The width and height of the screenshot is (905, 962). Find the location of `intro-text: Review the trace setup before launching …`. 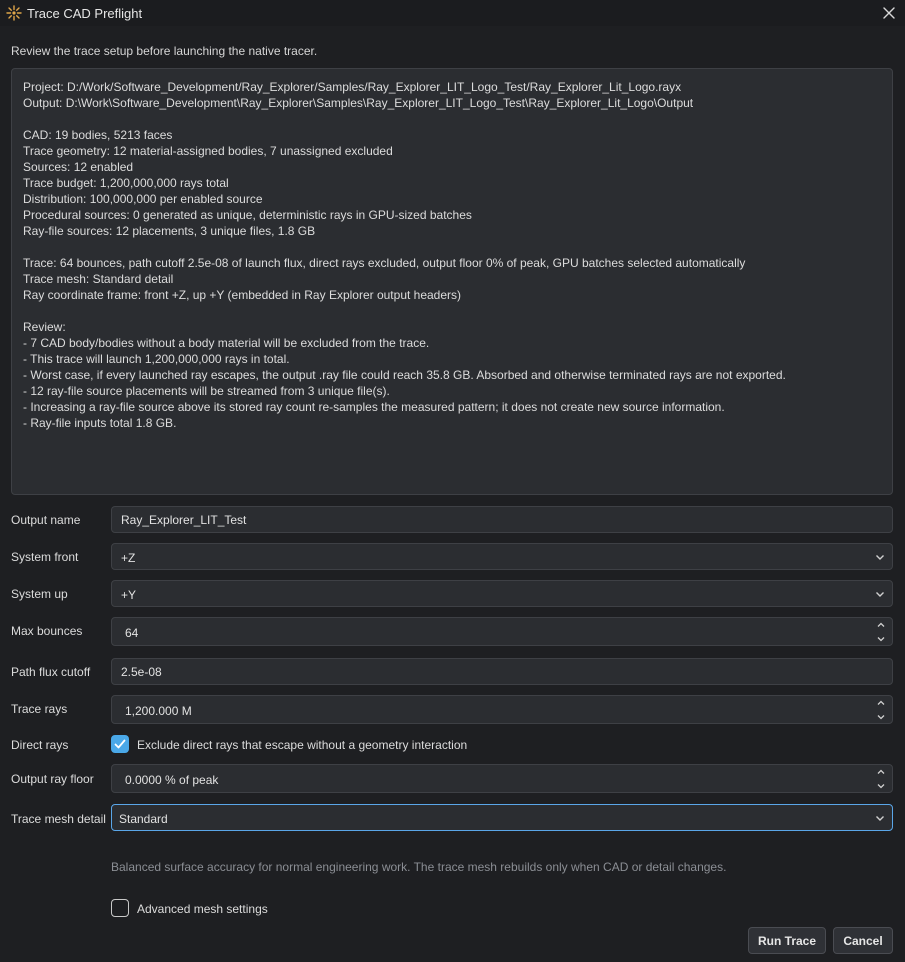

intro-text: Review the trace setup before launching … is located at coordinates (164, 51).